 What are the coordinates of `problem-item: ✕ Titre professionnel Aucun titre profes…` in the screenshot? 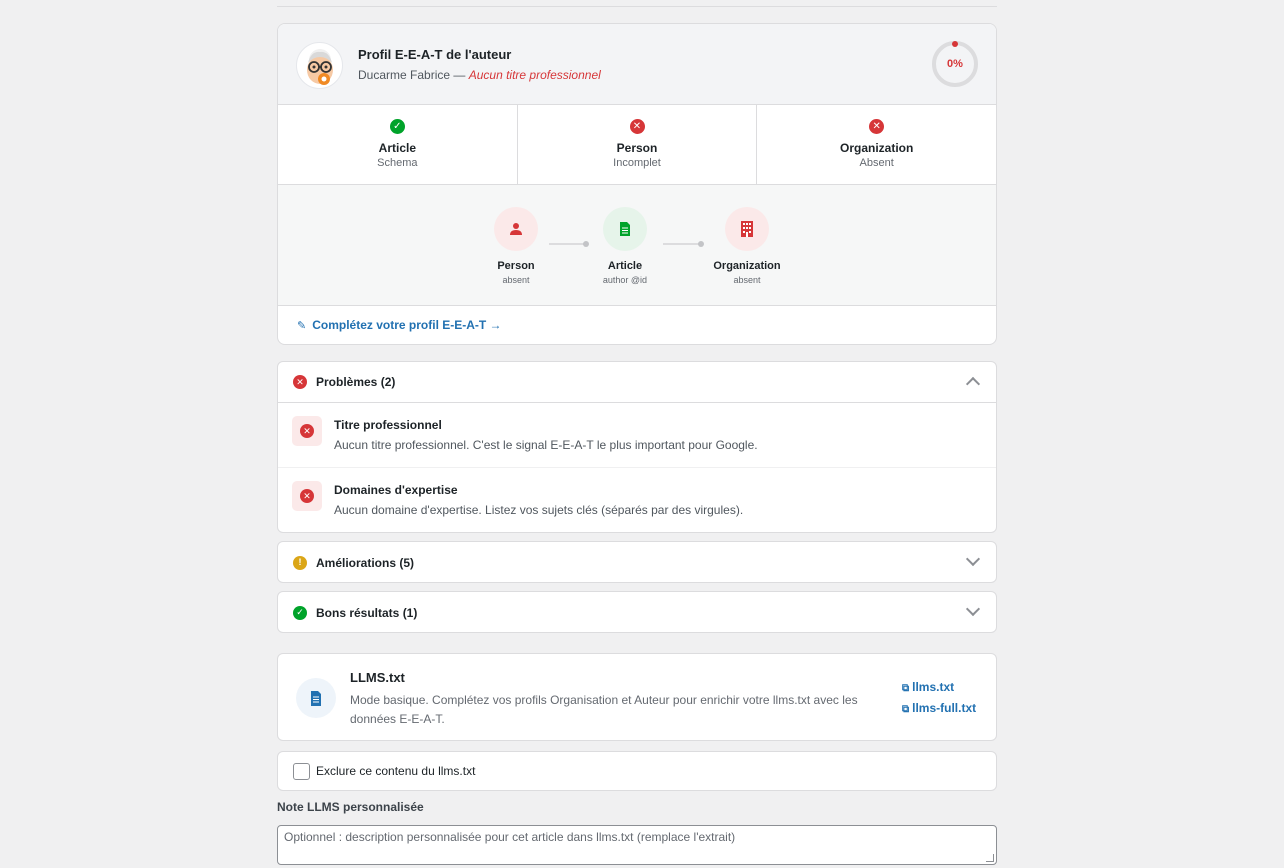 It's located at (637, 435).